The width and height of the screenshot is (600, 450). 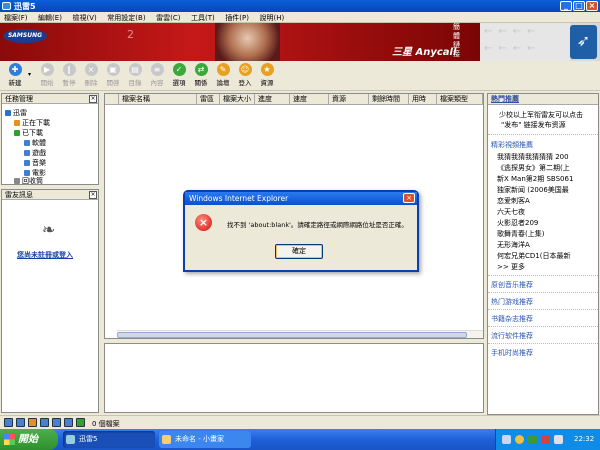 I want to click on dialog-title-bar: Windows Internet Explorer ×, so click(x=301, y=198).